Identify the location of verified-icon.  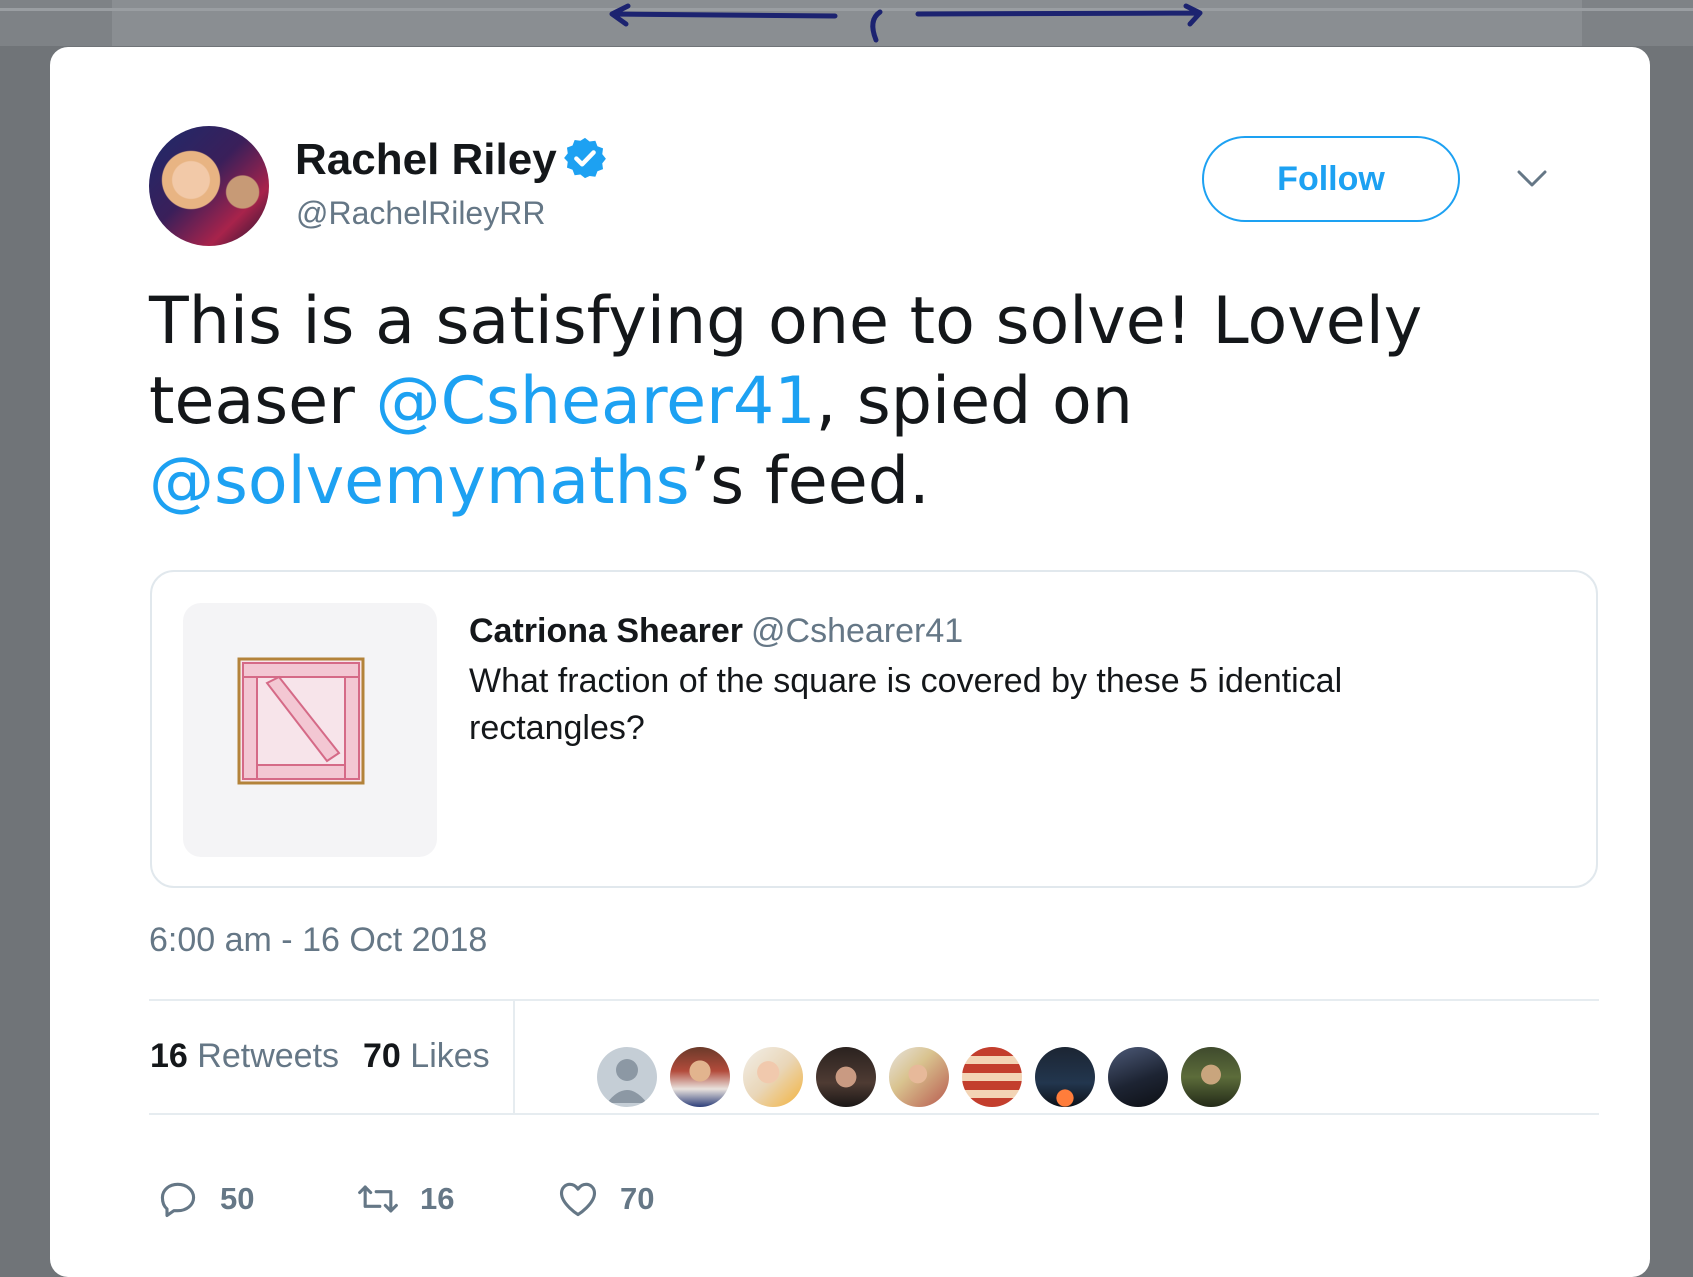
(585, 158).